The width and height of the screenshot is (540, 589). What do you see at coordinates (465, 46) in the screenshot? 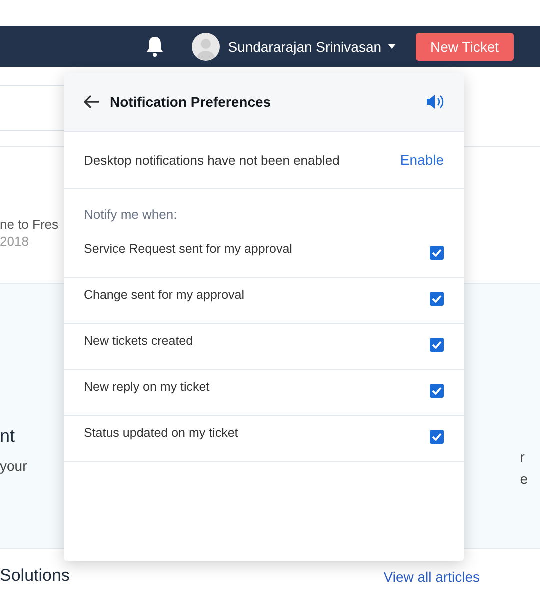
I see `new-ticket-button: New Ticket` at bounding box center [465, 46].